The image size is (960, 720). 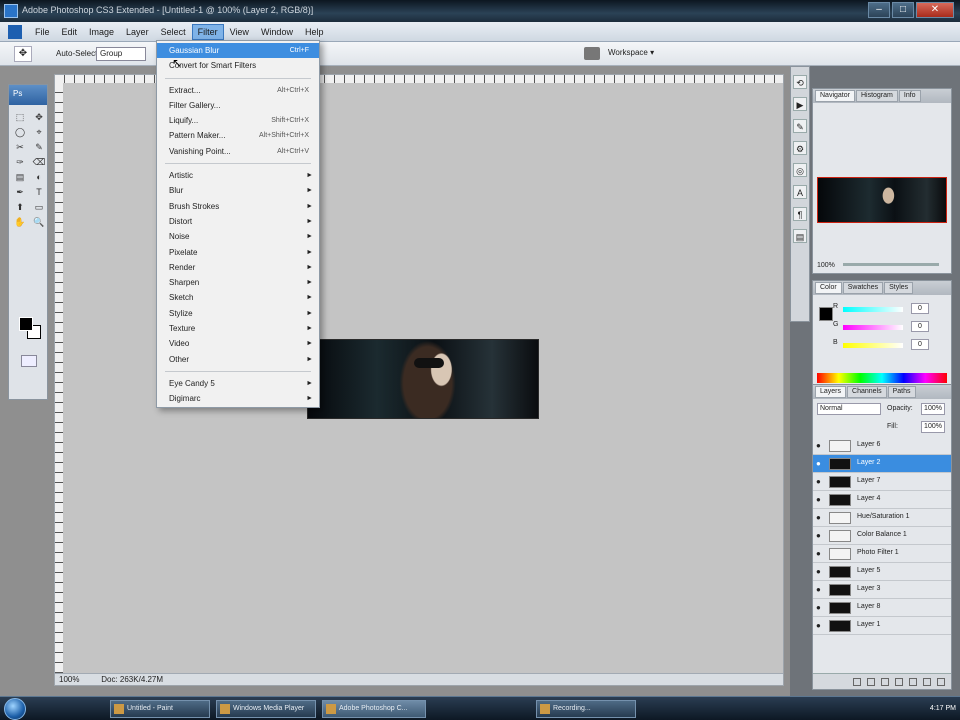 I want to click on navigator-tab: Histogram, so click(x=876, y=96).